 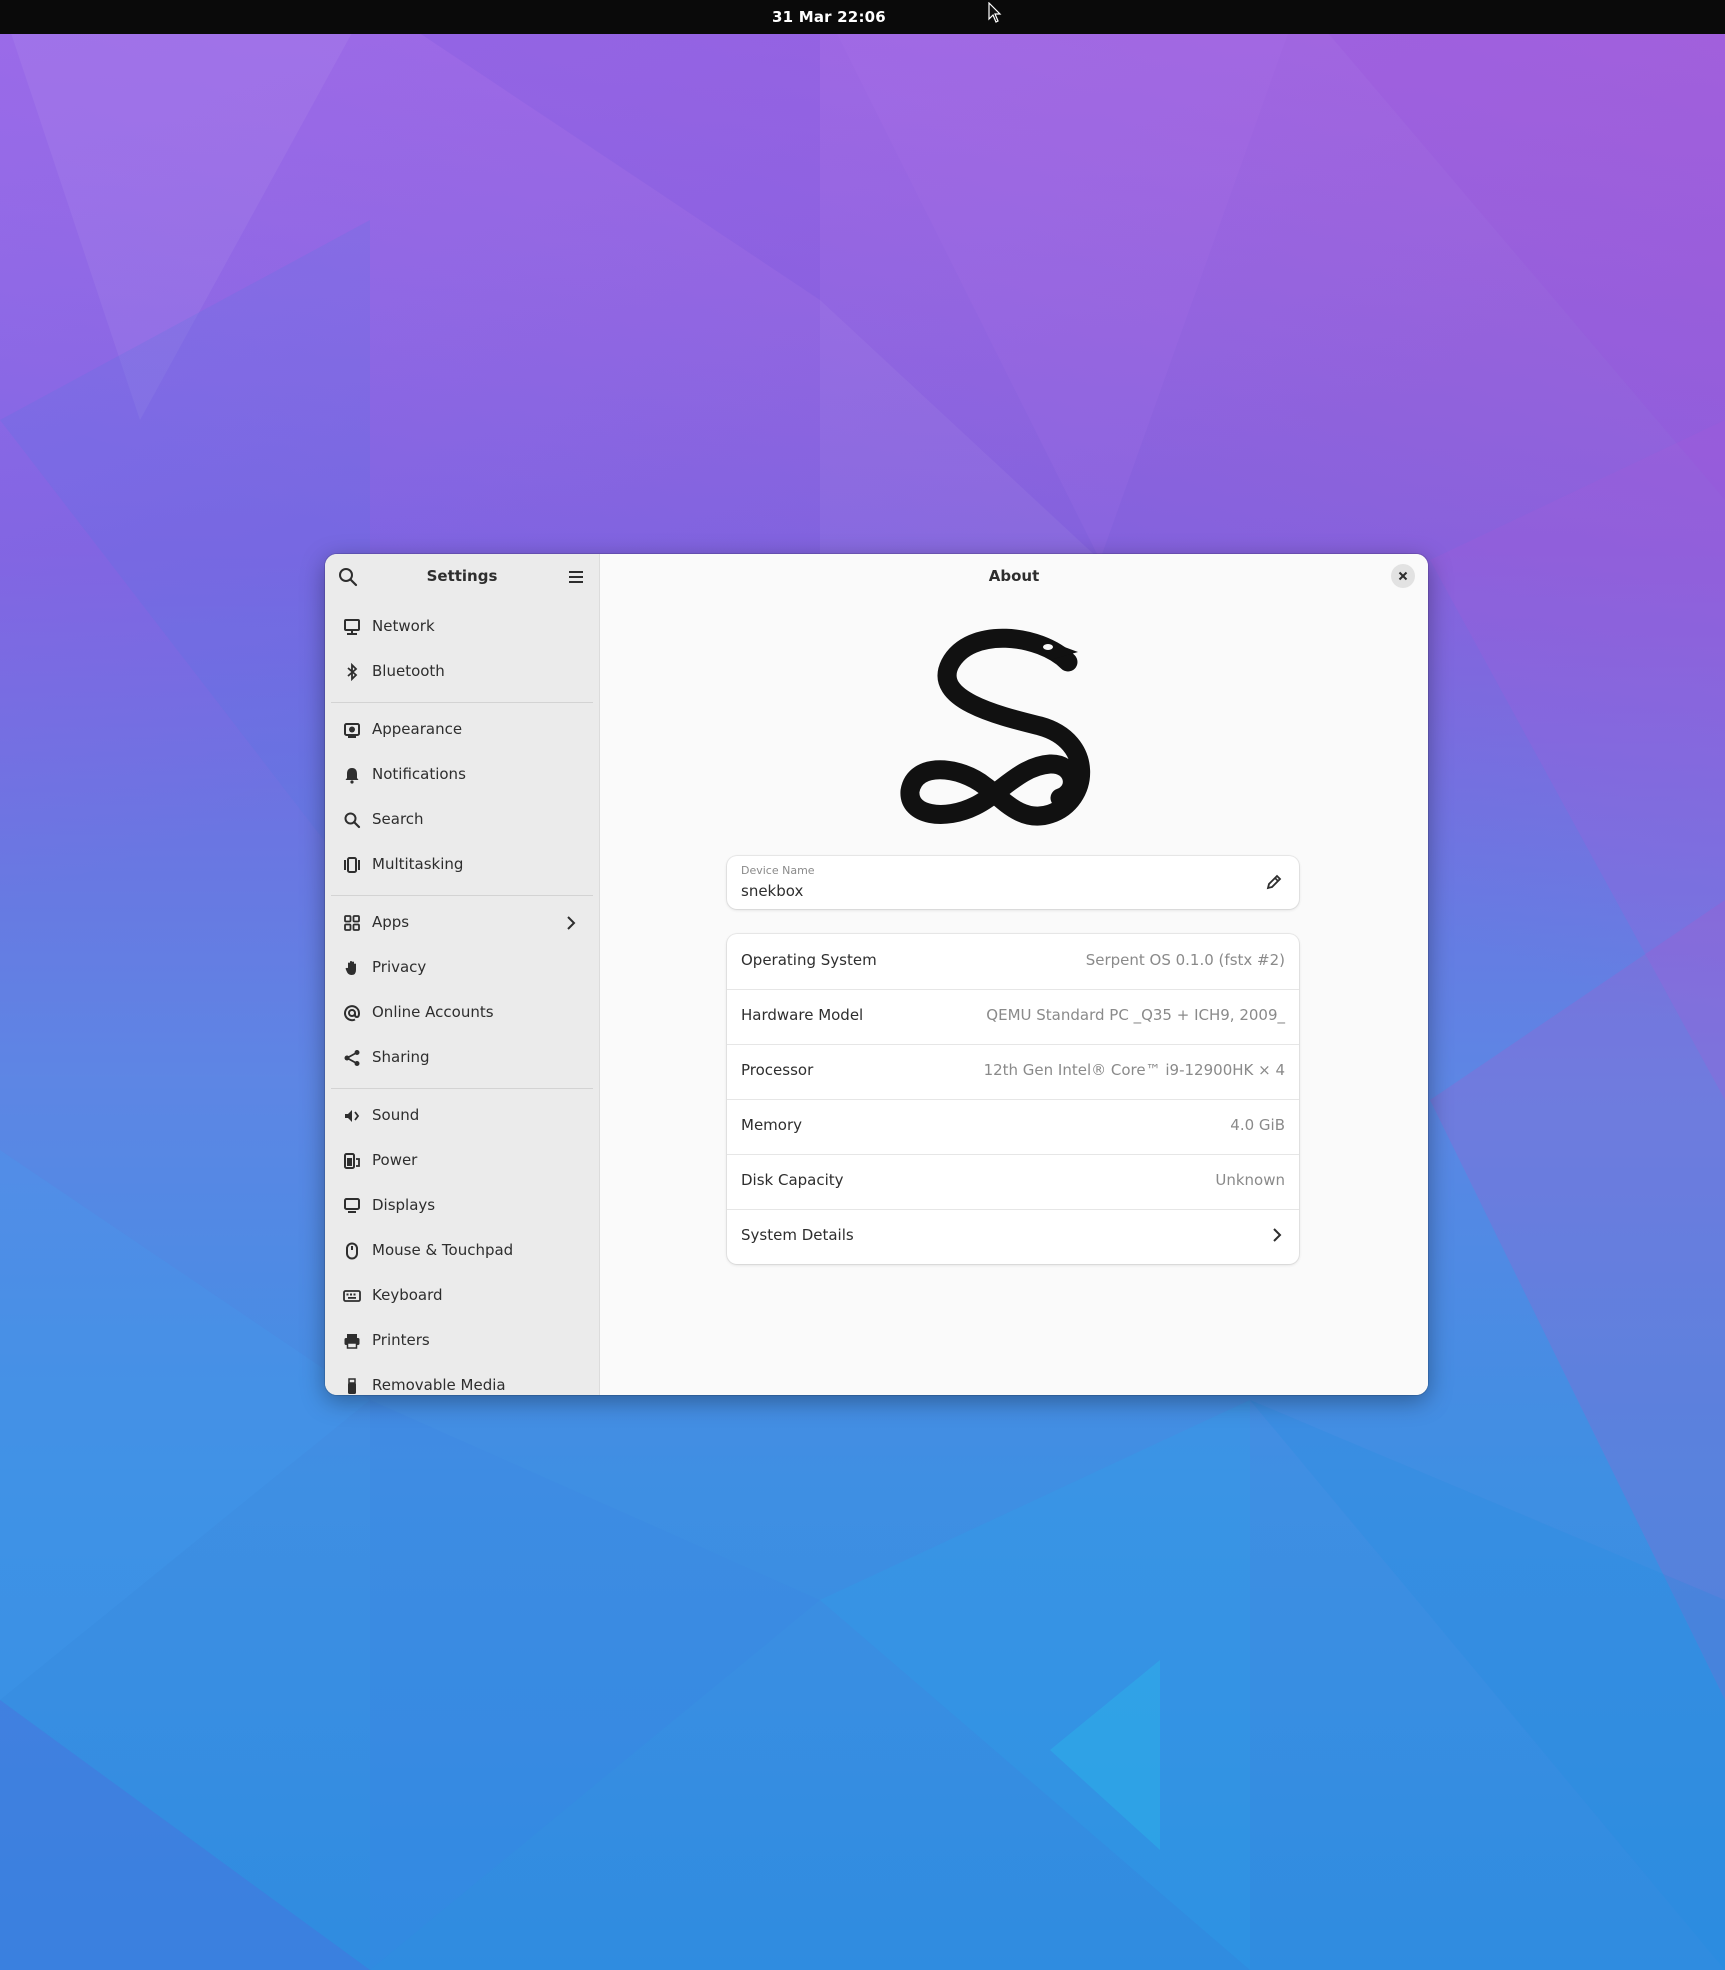 I want to click on device-name-label: Device Name, so click(x=778, y=870).